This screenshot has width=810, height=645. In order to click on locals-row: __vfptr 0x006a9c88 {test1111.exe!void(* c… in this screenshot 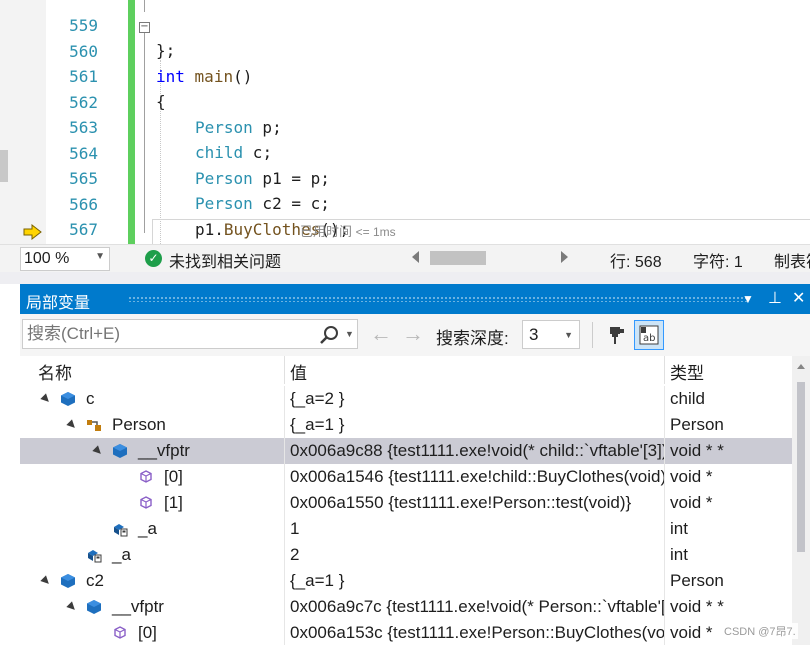, I will do `click(406, 451)`.